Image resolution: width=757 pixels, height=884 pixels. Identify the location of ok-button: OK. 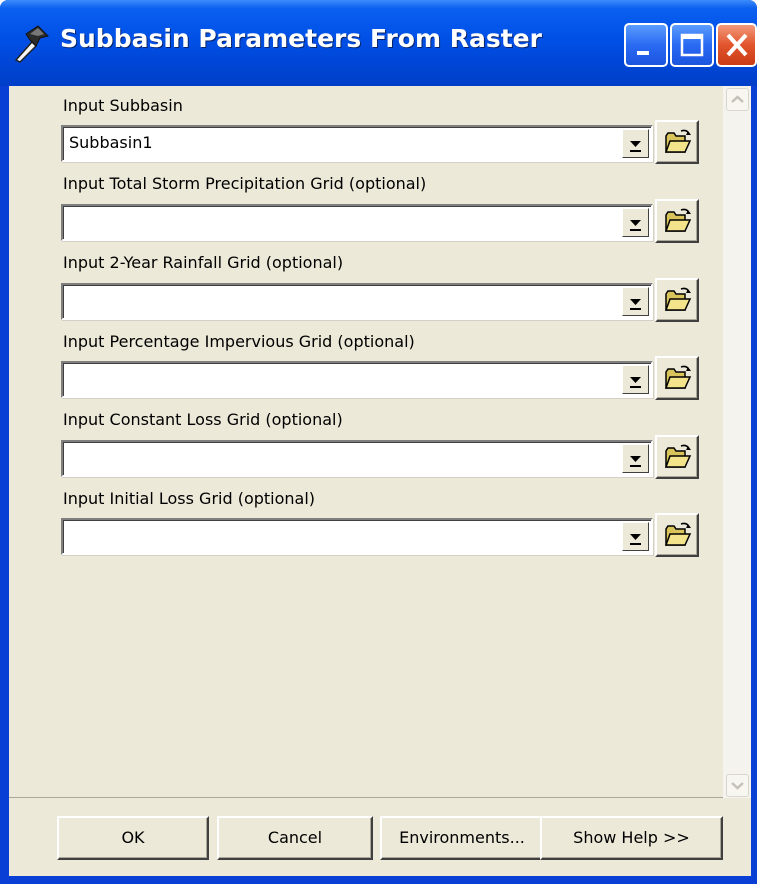
(133, 838).